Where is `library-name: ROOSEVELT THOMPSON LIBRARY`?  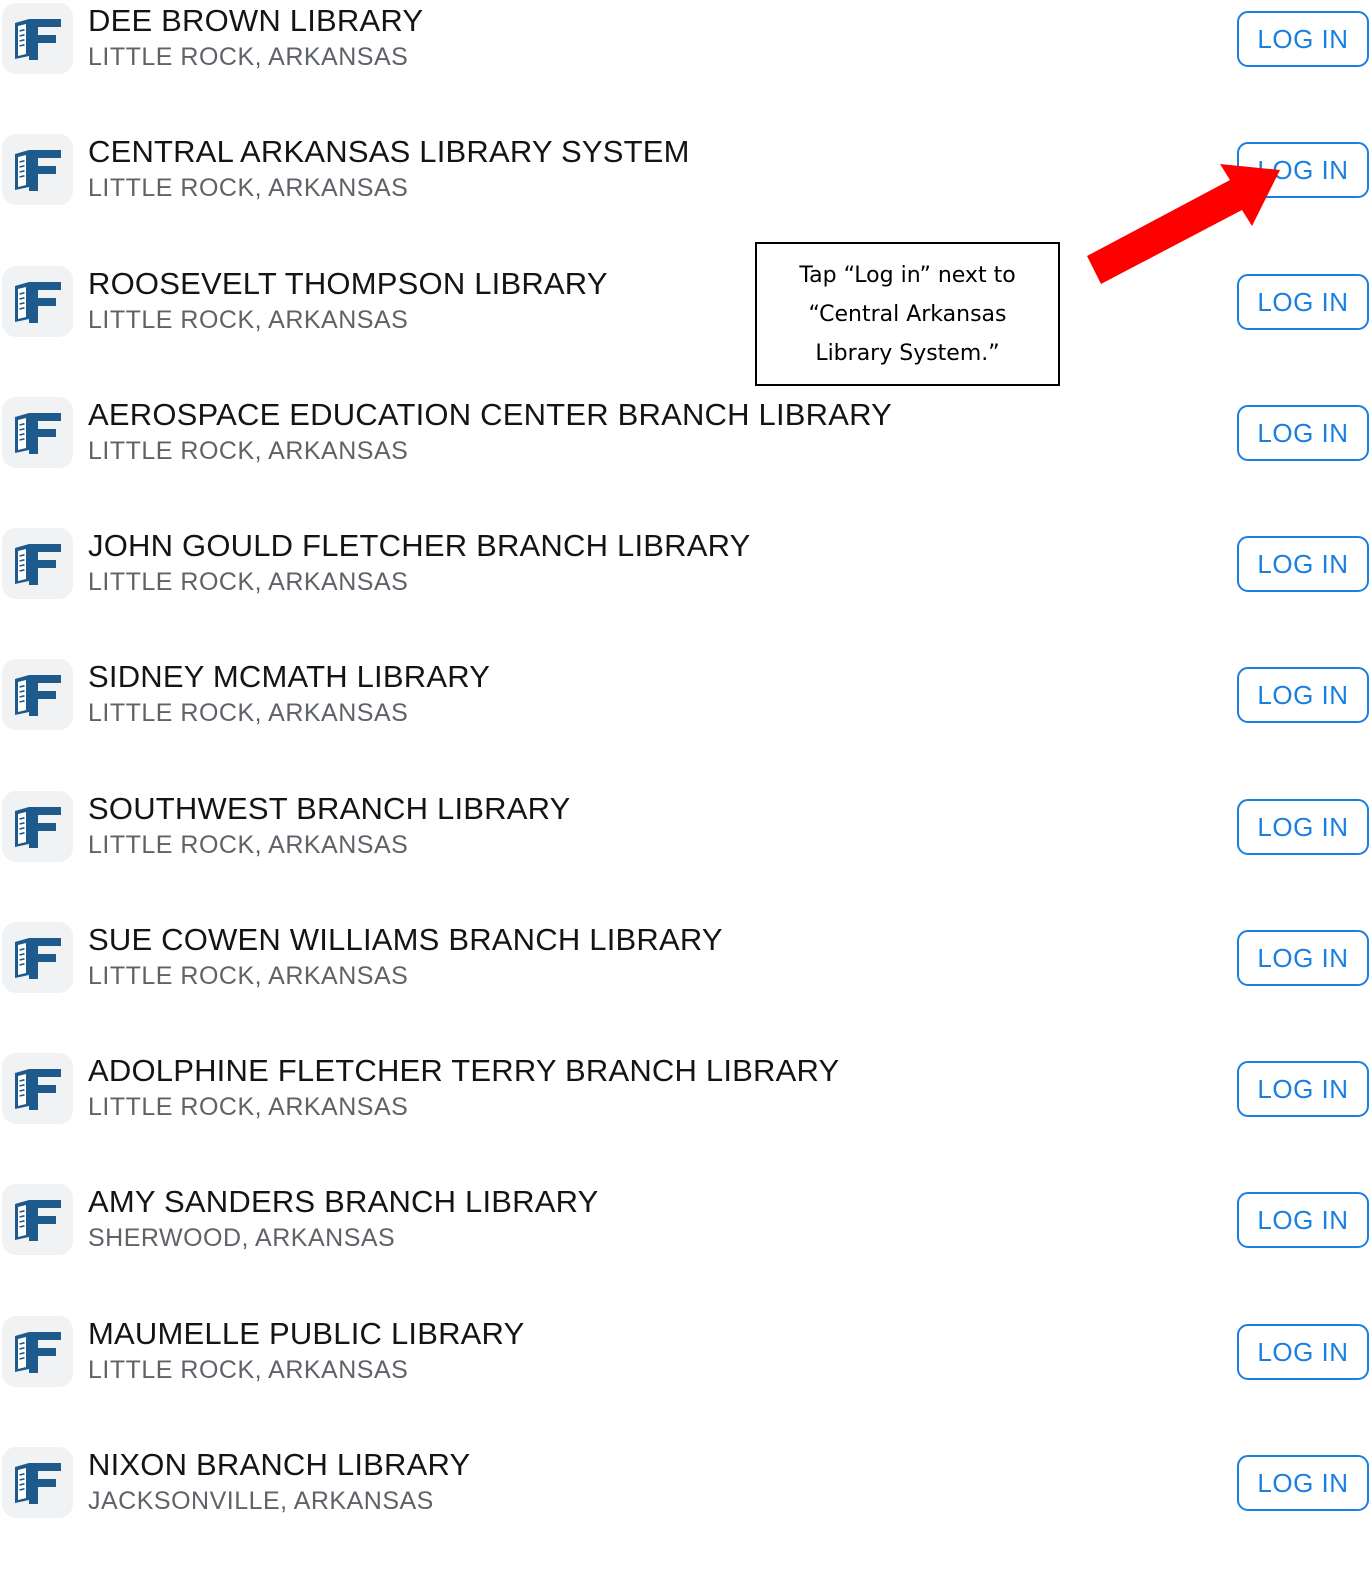
library-name: ROOSEVELT THOMPSON LIBRARY is located at coordinates (348, 283).